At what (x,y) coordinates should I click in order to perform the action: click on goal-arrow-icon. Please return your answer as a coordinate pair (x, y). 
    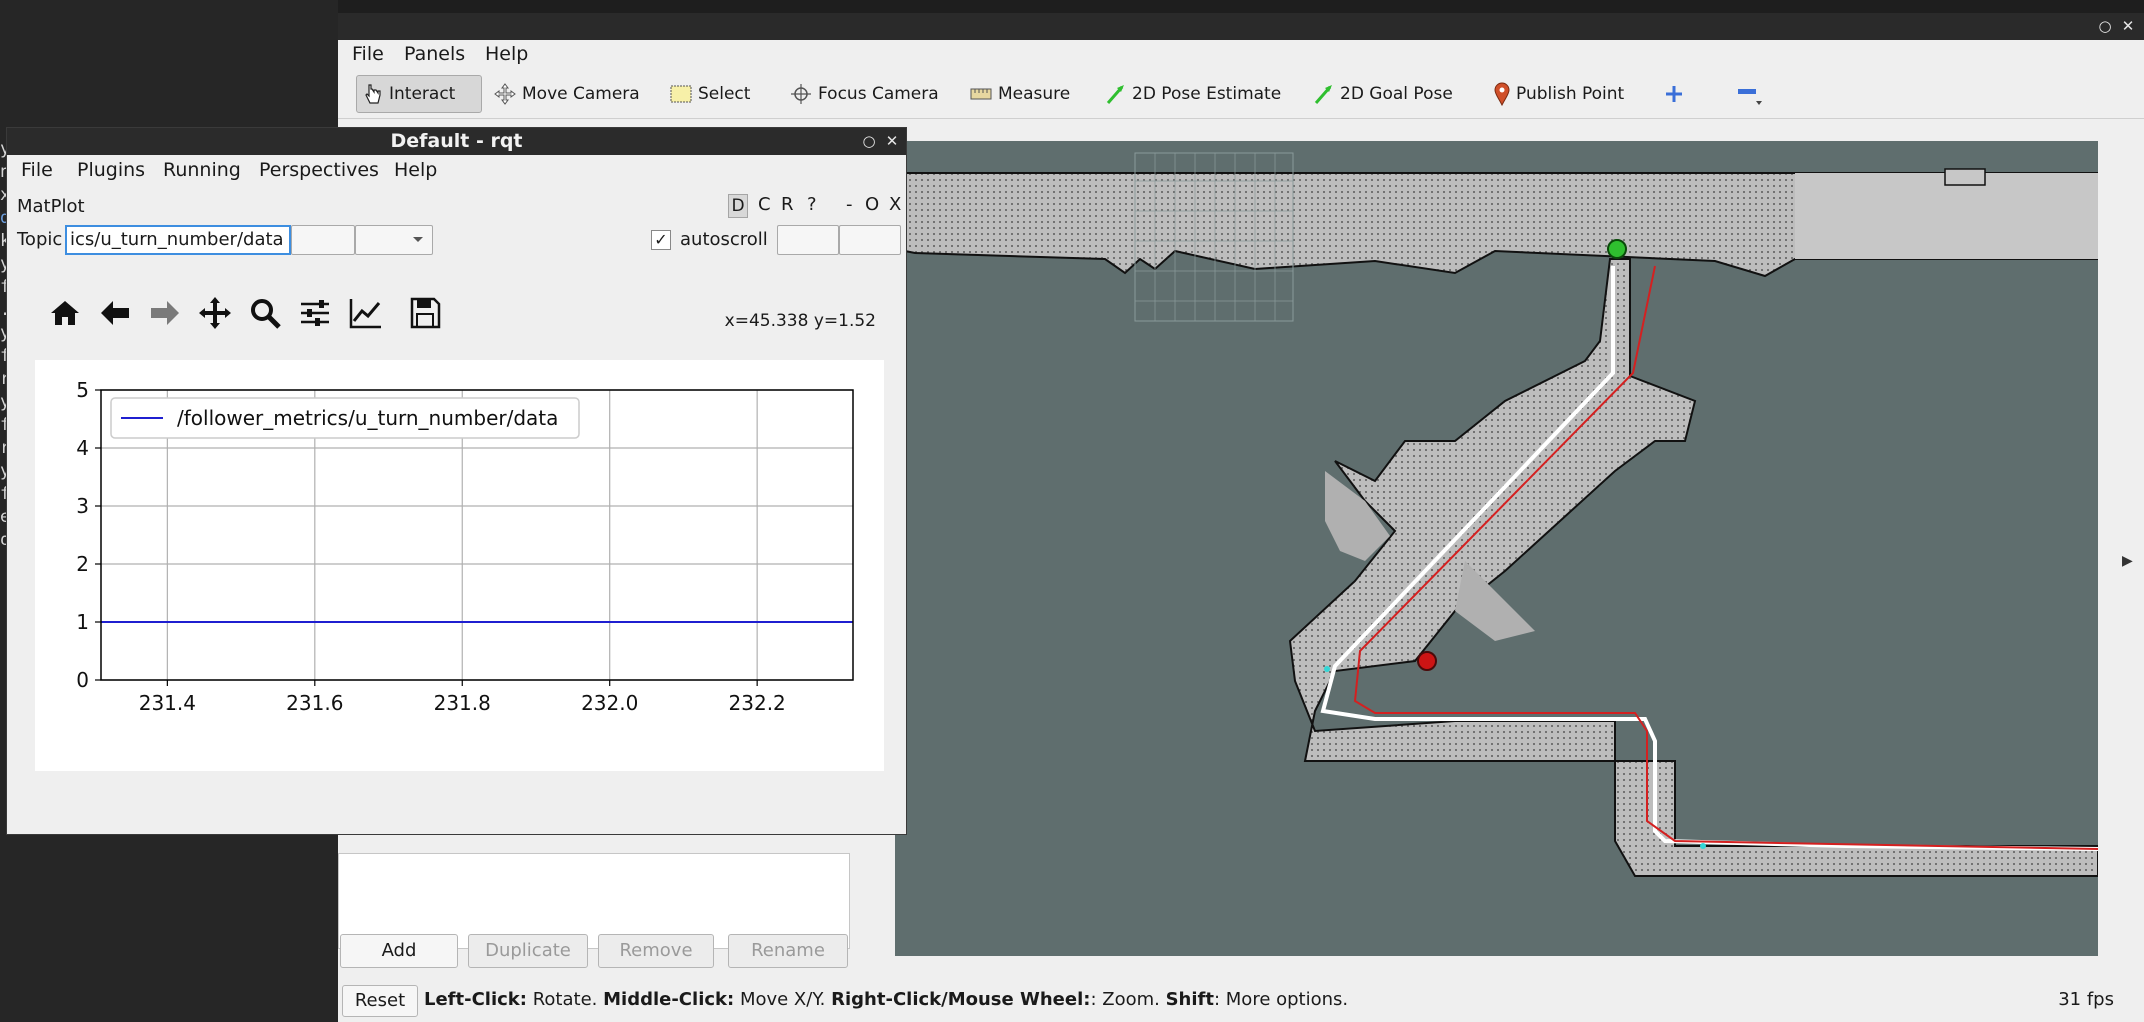
    Looking at the image, I should click on (1323, 94).